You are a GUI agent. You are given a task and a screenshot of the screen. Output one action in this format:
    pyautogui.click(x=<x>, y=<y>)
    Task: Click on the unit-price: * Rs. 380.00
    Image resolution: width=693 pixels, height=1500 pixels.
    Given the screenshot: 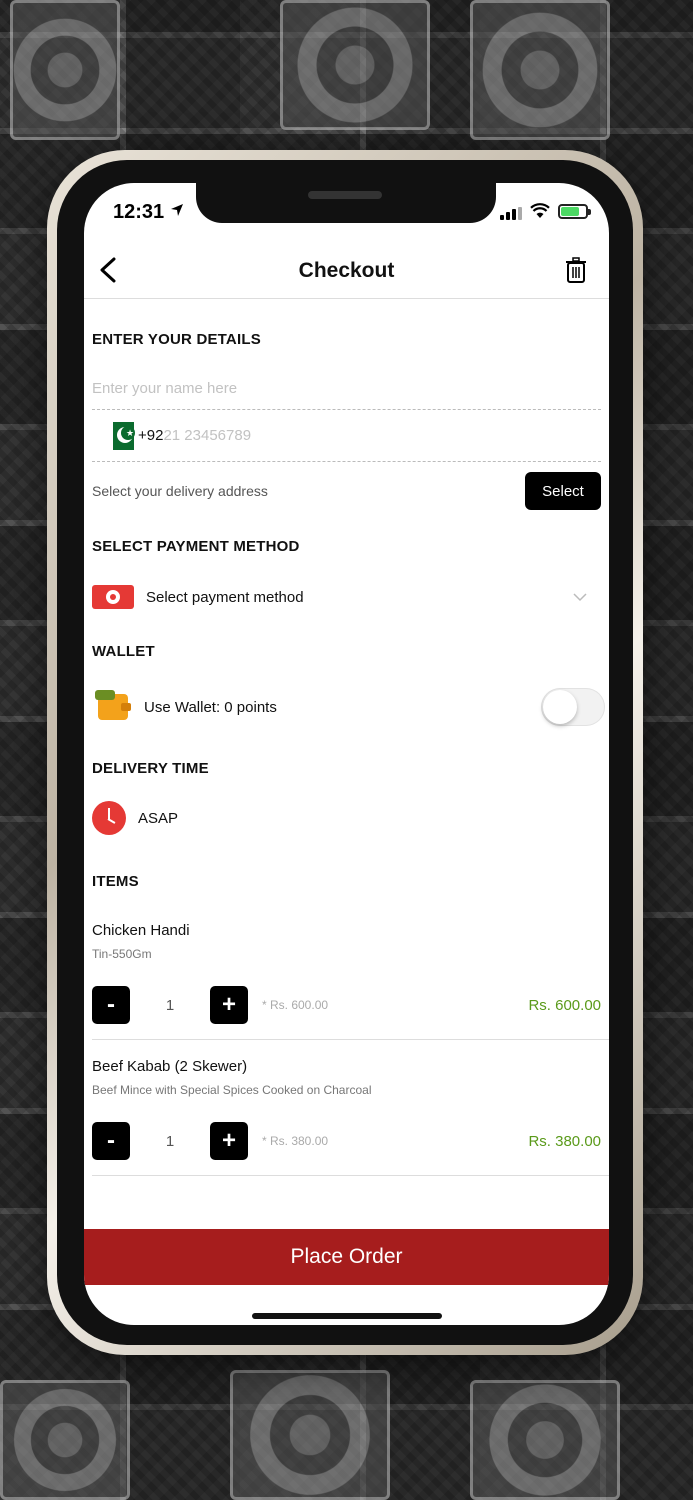 What is the action you would take?
    pyautogui.click(x=295, y=1141)
    